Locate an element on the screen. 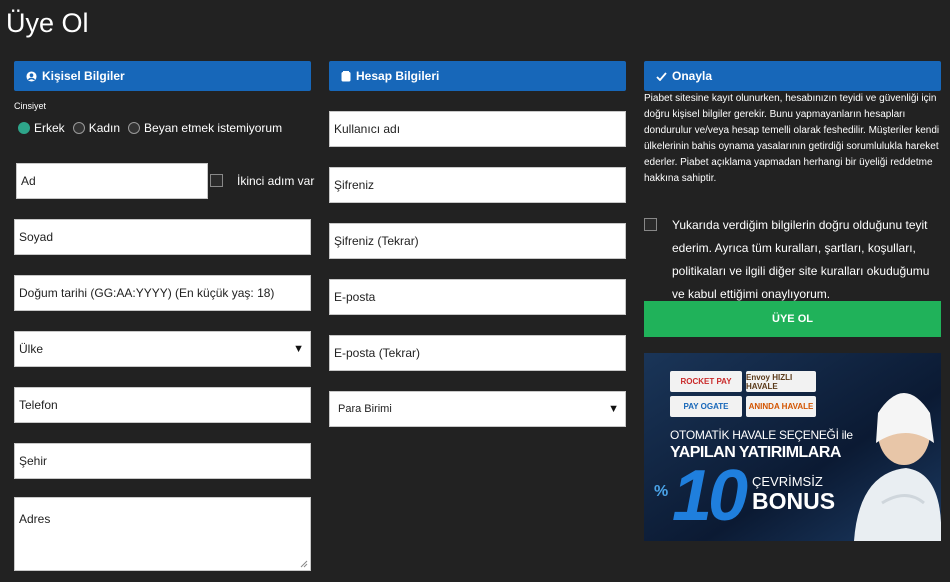 This screenshot has width=950, height=582. banner-big-number: 10 is located at coordinates (710, 496).